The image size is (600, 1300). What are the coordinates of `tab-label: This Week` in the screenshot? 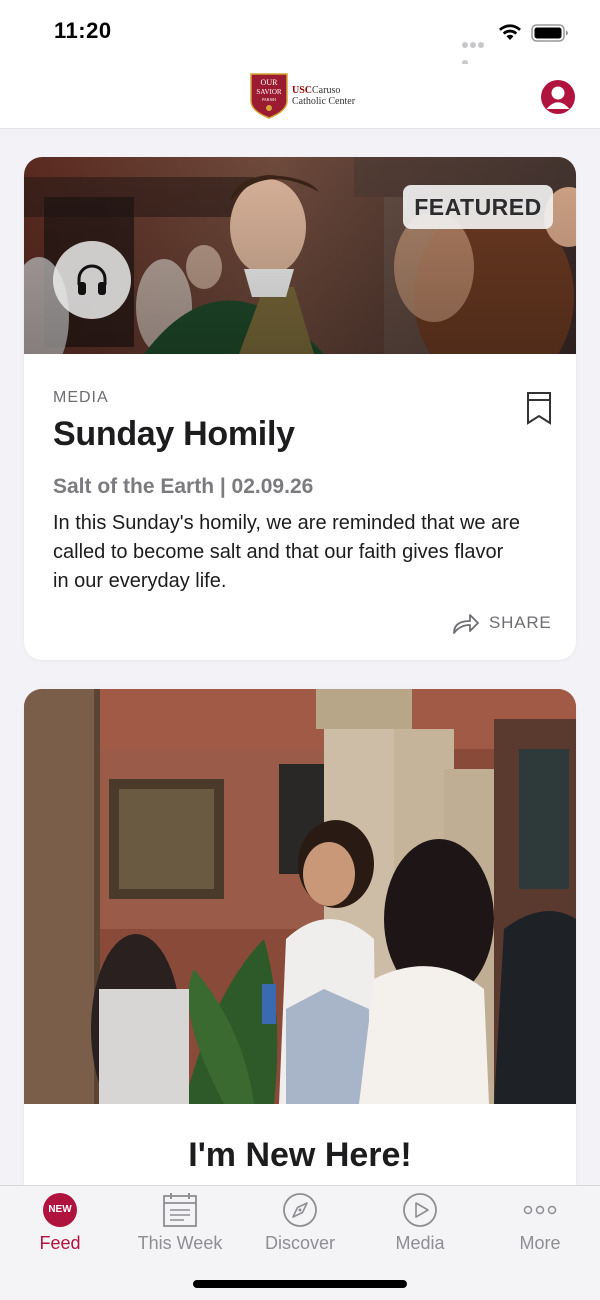 It's located at (180, 1243).